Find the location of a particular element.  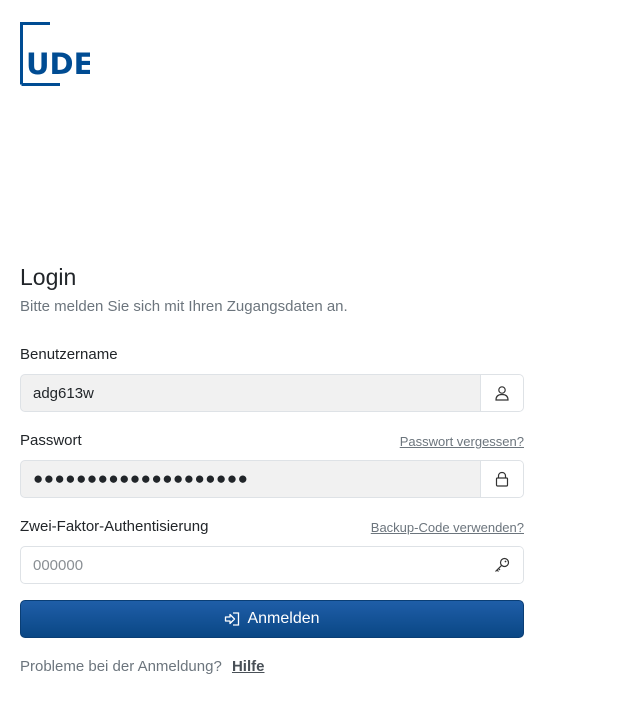

logo-text: UDE is located at coordinates (58, 64).